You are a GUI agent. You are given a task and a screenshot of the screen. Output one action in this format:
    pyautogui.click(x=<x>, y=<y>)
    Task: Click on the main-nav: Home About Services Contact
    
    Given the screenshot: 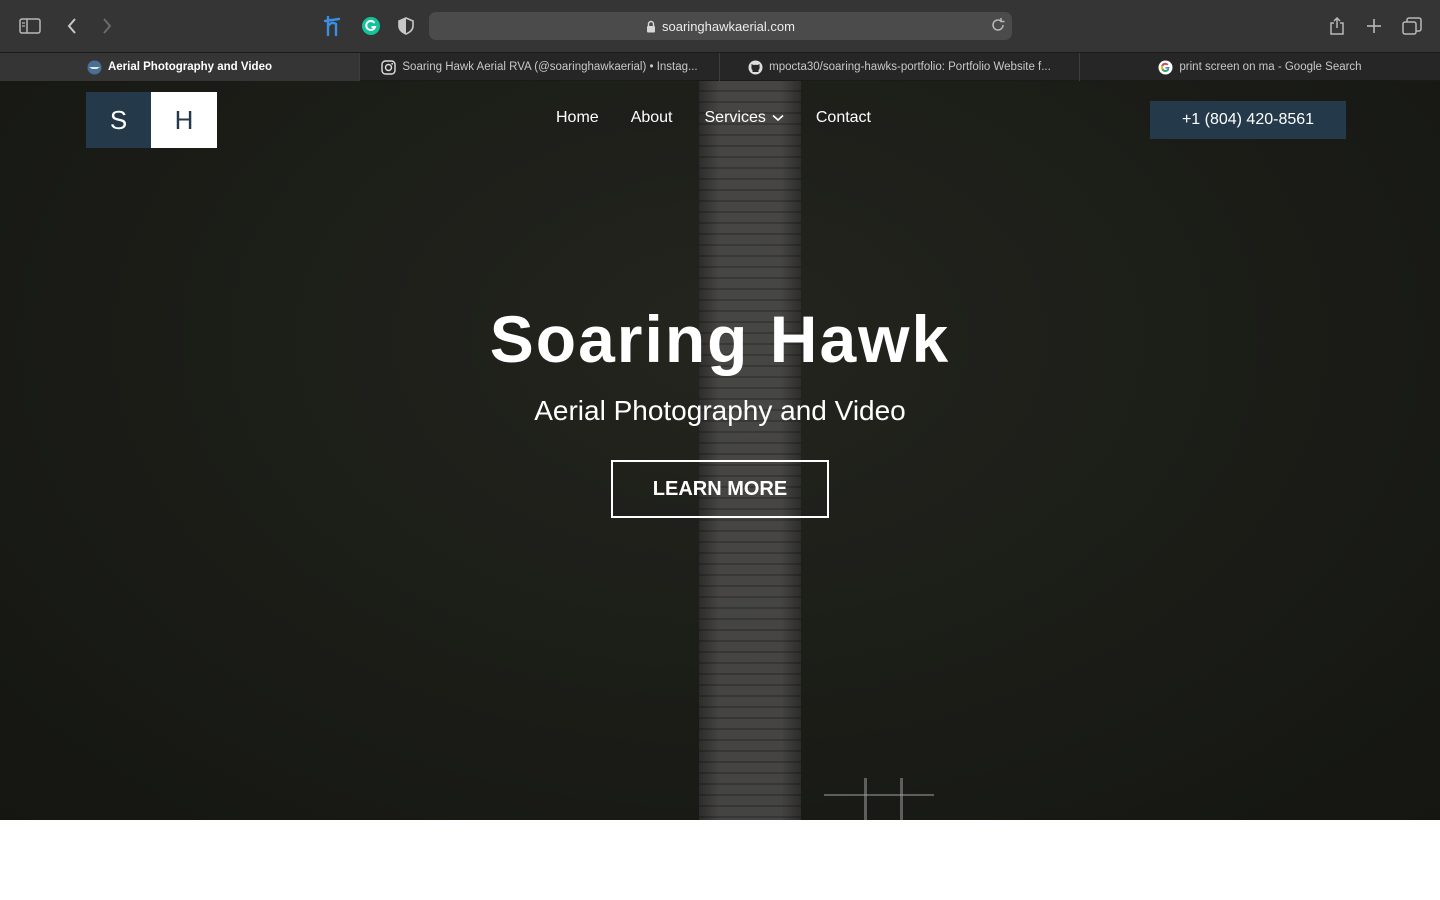 What is the action you would take?
    pyautogui.click(x=729, y=118)
    